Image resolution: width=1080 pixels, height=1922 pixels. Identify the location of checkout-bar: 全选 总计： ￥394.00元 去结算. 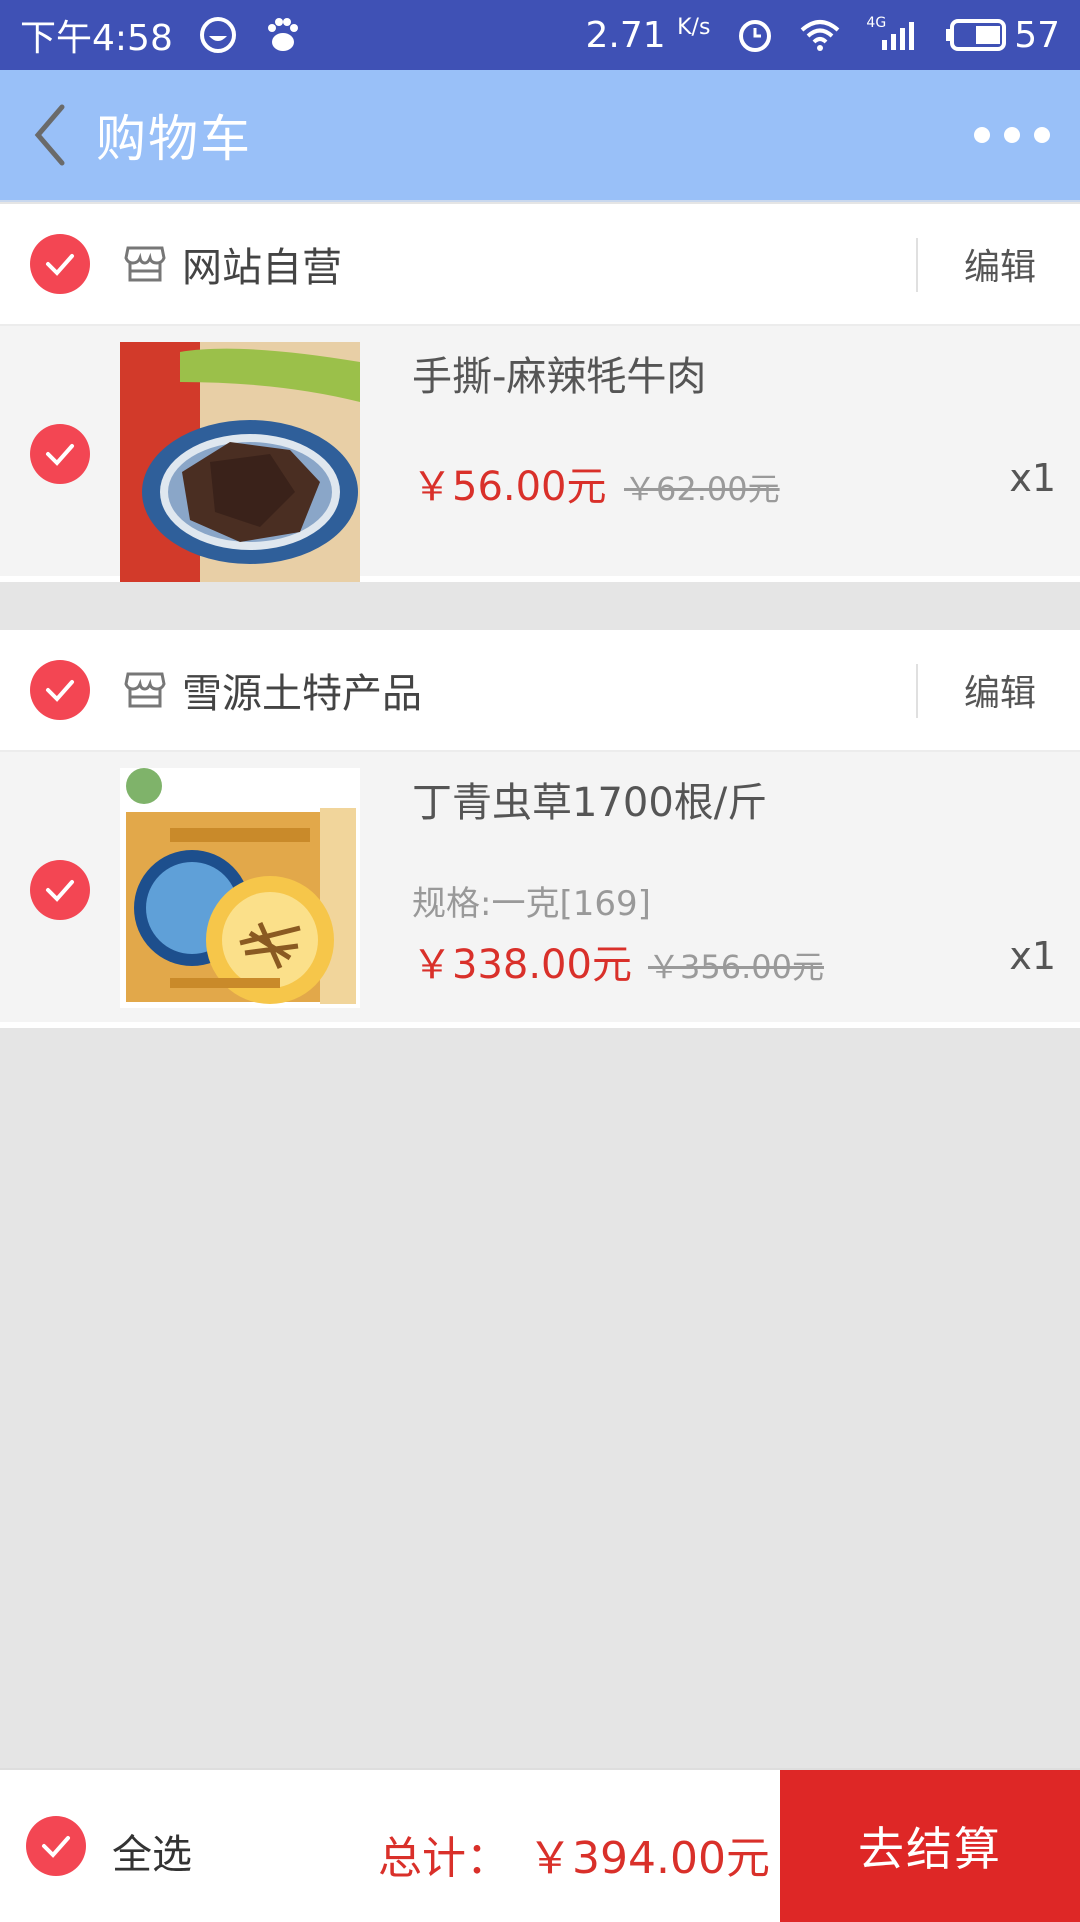
(540, 1845).